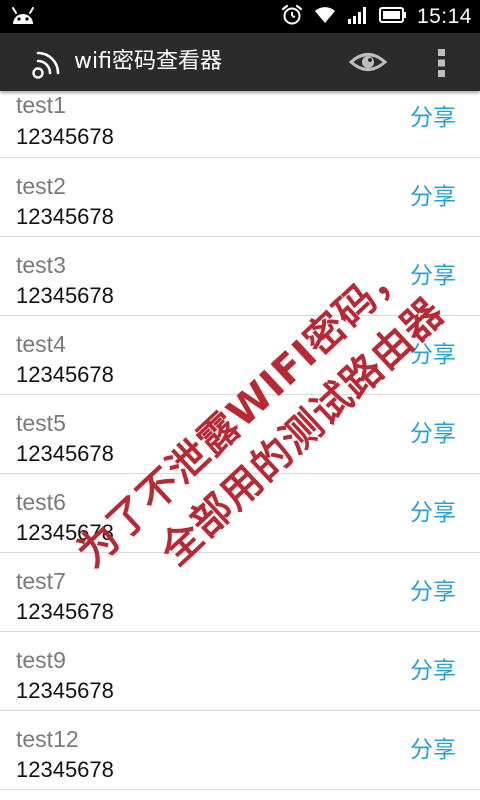 The image size is (480, 800). What do you see at coordinates (442, 63) in the screenshot?
I see `overflow-menu-icon` at bounding box center [442, 63].